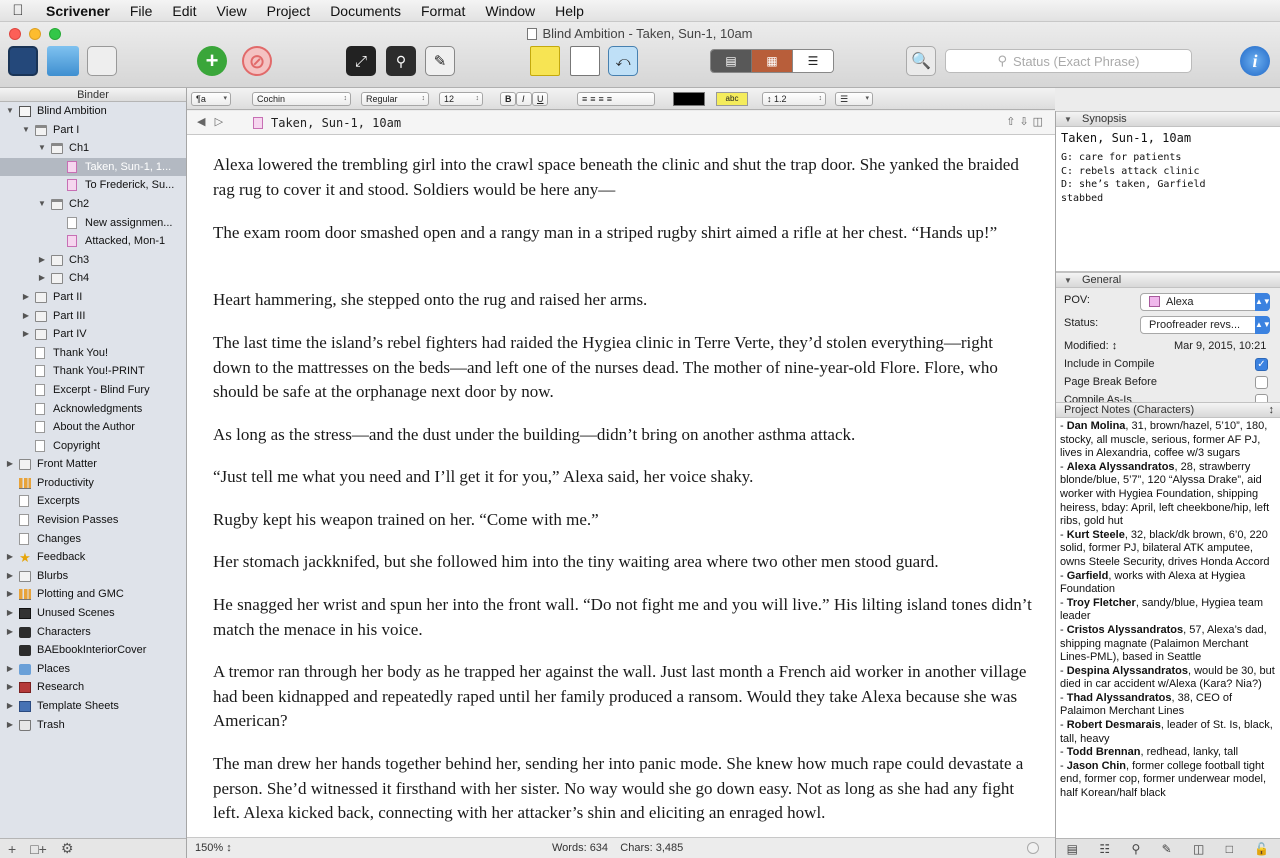  I want to click on binder-item: ▶ Unused Scenes, so click(93, 613).